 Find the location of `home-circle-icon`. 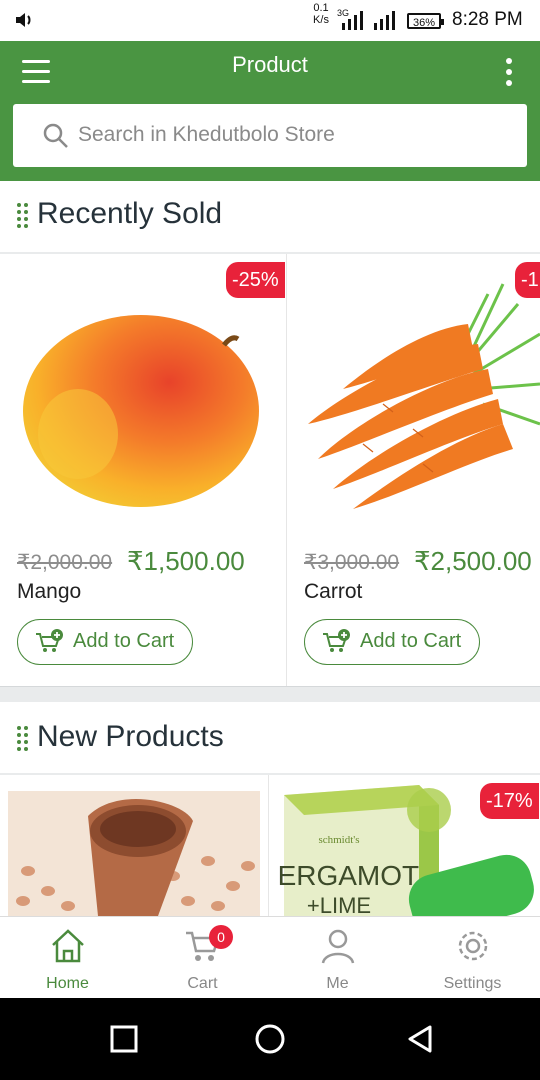

home-circle-icon is located at coordinates (270, 1039).